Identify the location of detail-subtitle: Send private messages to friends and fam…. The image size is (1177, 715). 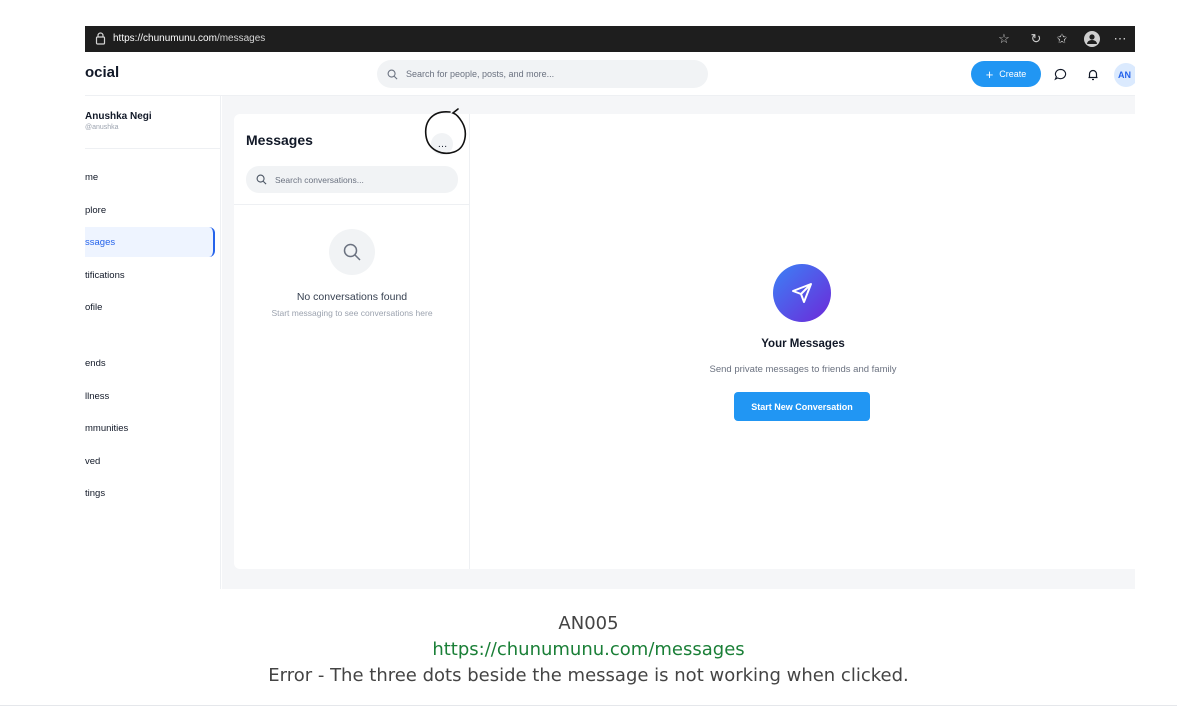
(803, 369).